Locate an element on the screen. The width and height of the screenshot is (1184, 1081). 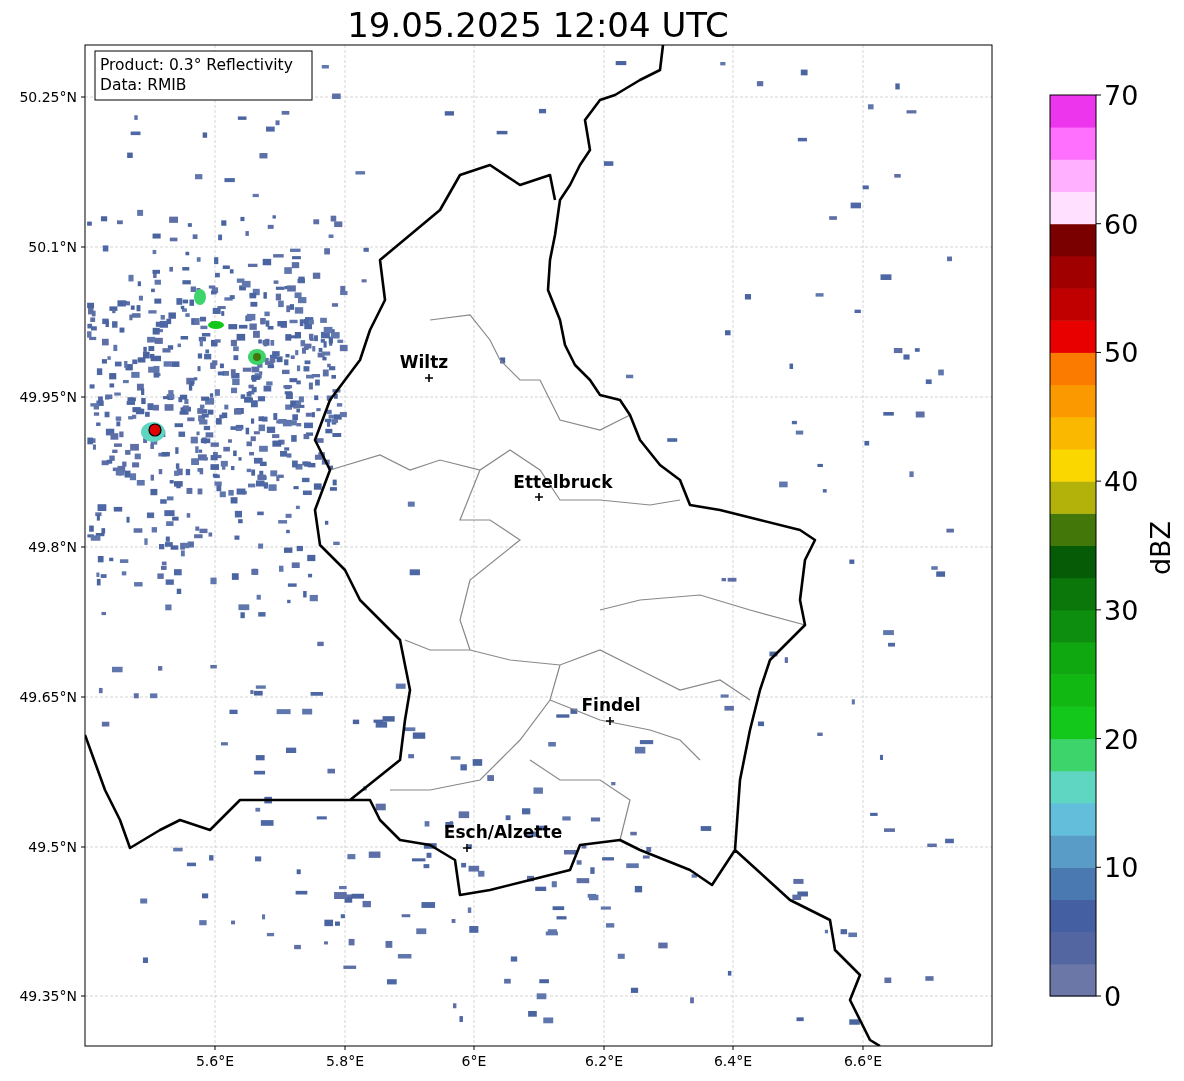
colorbar-tick-label: 20 is located at coordinates (1121, 739).